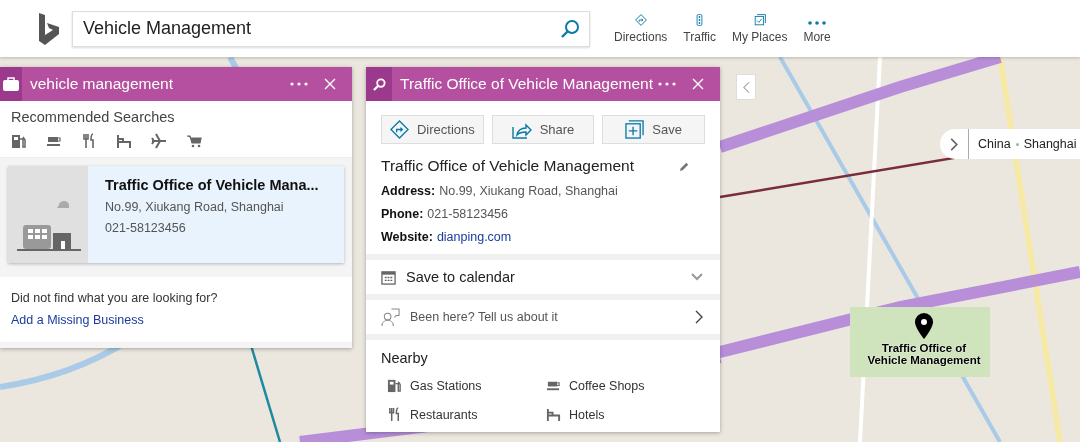  What do you see at coordinates (543, 320) in the screenshot?
I see `feedback-row: Been here? Tell us about it` at bounding box center [543, 320].